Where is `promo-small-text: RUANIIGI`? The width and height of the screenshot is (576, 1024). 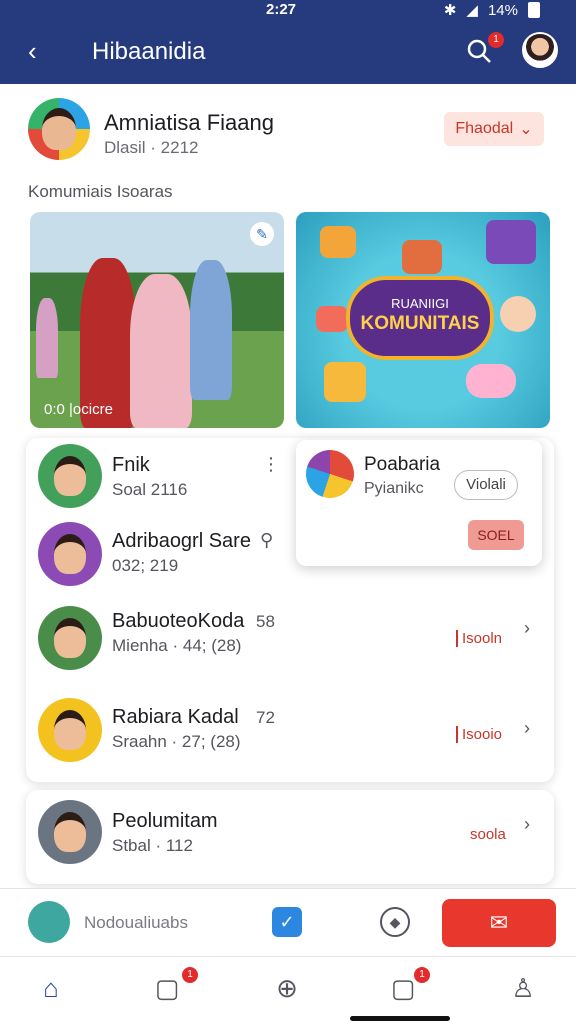 promo-small-text: RUANIIGI is located at coordinates (420, 303).